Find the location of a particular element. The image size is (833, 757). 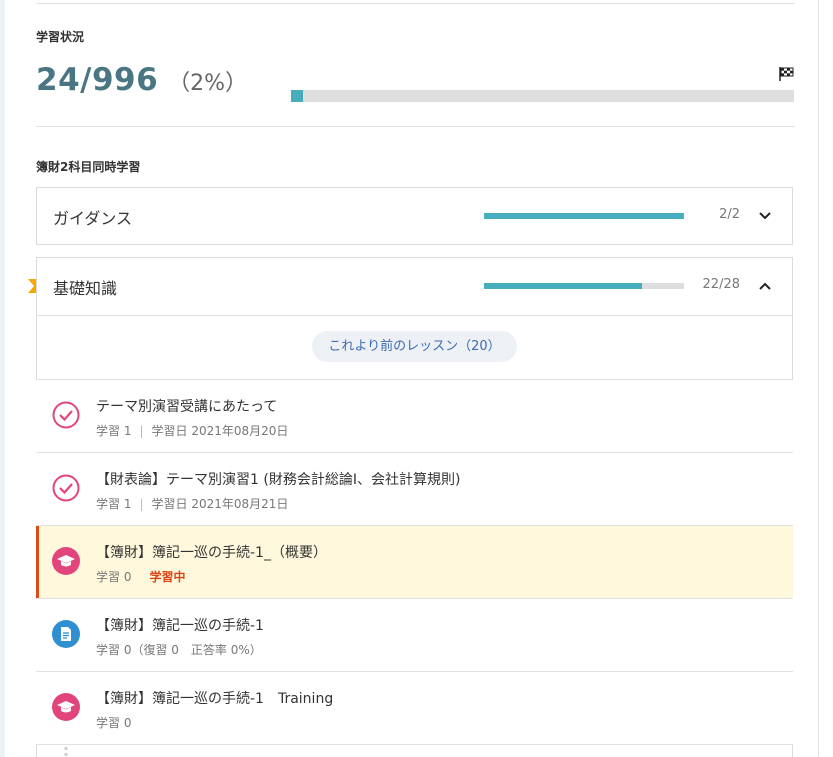

lesson-study-date: 学習日 2021年08月21日 is located at coordinates (220, 504).